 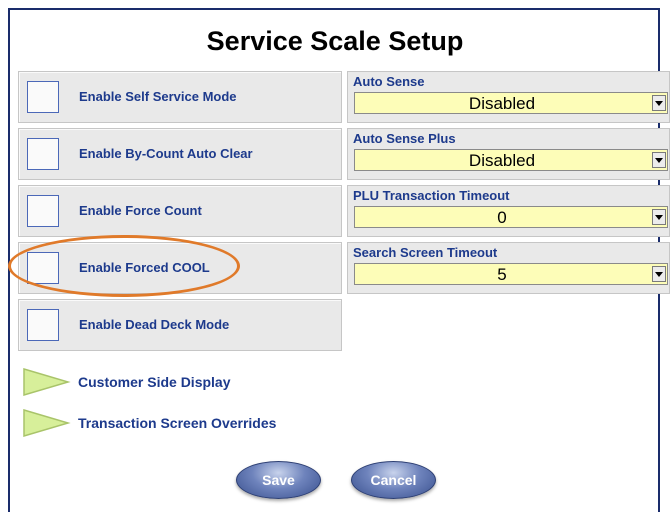 I want to click on by-count-auto-clear-row: Enable By-Count Auto Clear, so click(x=180, y=154).